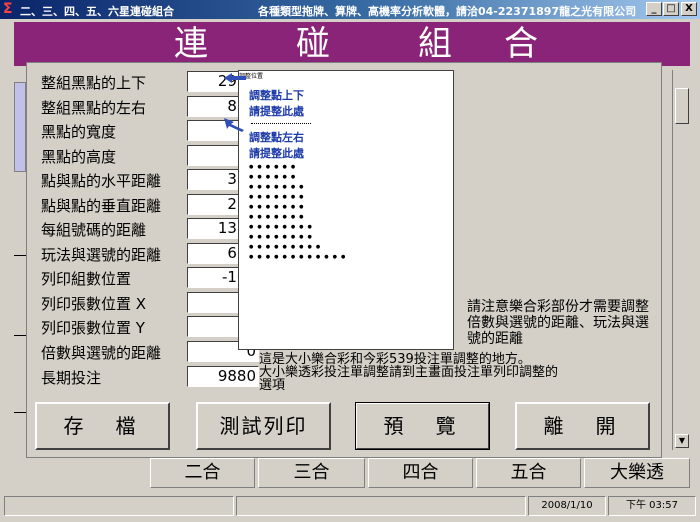  What do you see at coordinates (652, 506) in the screenshot?
I see `status-time: 下午 03:57` at bounding box center [652, 506].